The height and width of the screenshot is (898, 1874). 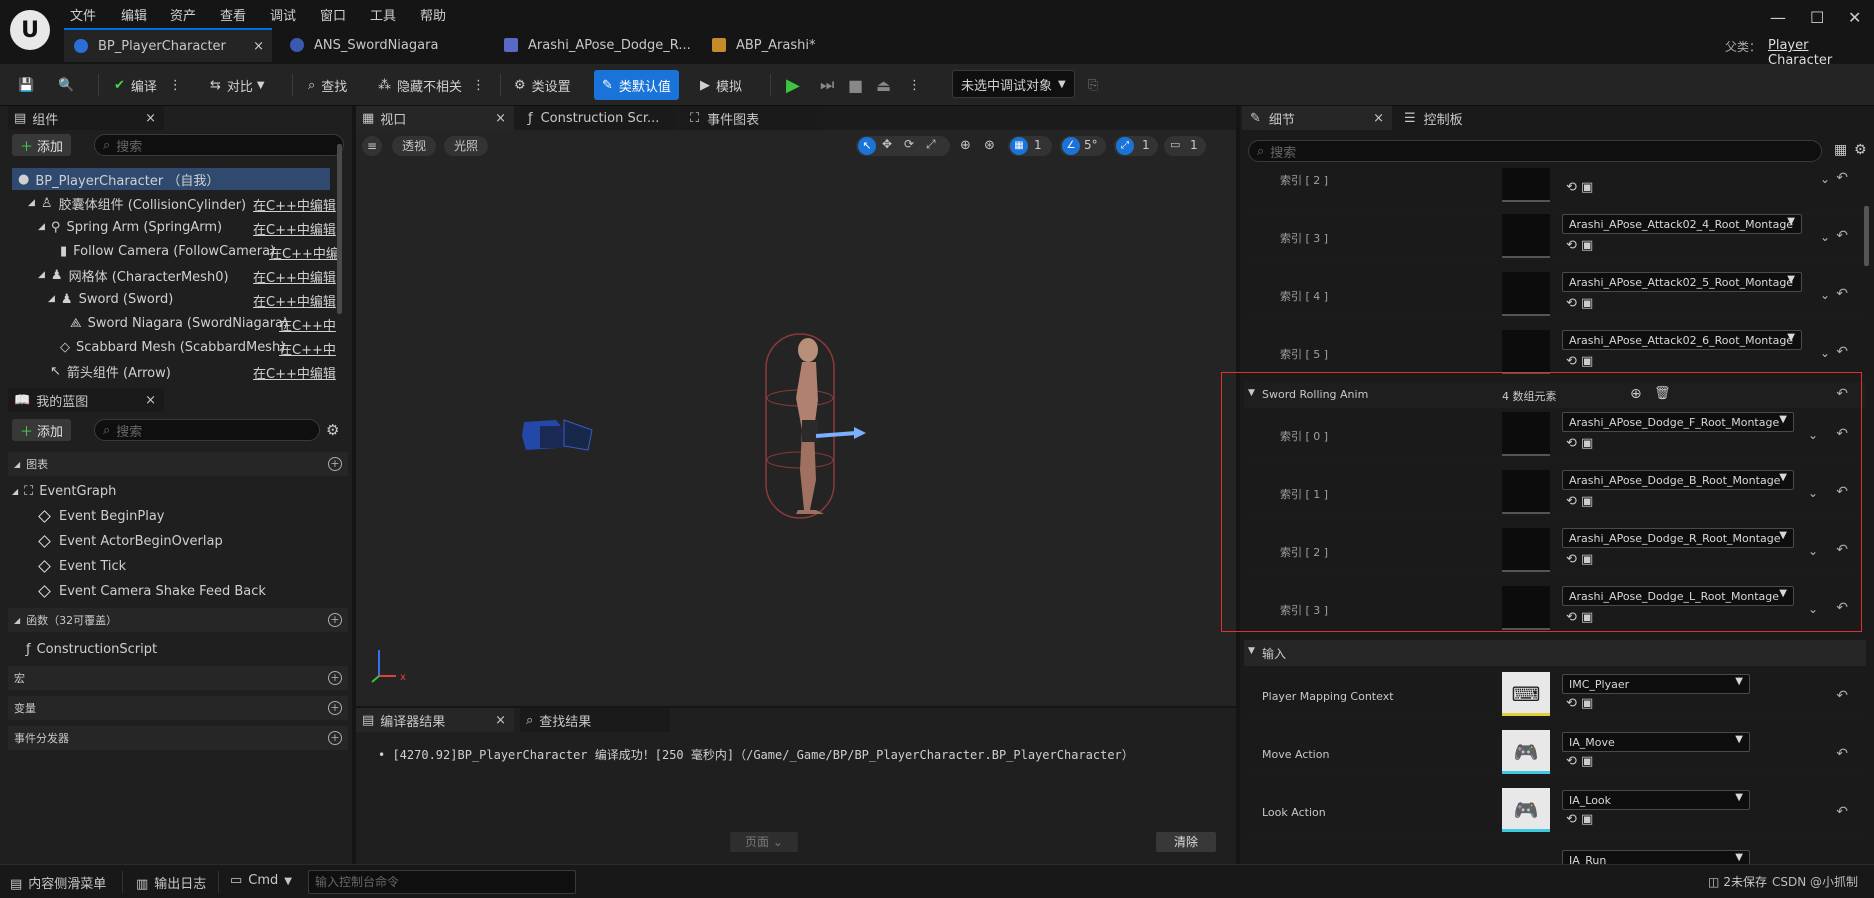 What do you see at coordinates (82, 566) in the screenshot?
I see `event-item: Event Tick` at bounding box center [82, 566].